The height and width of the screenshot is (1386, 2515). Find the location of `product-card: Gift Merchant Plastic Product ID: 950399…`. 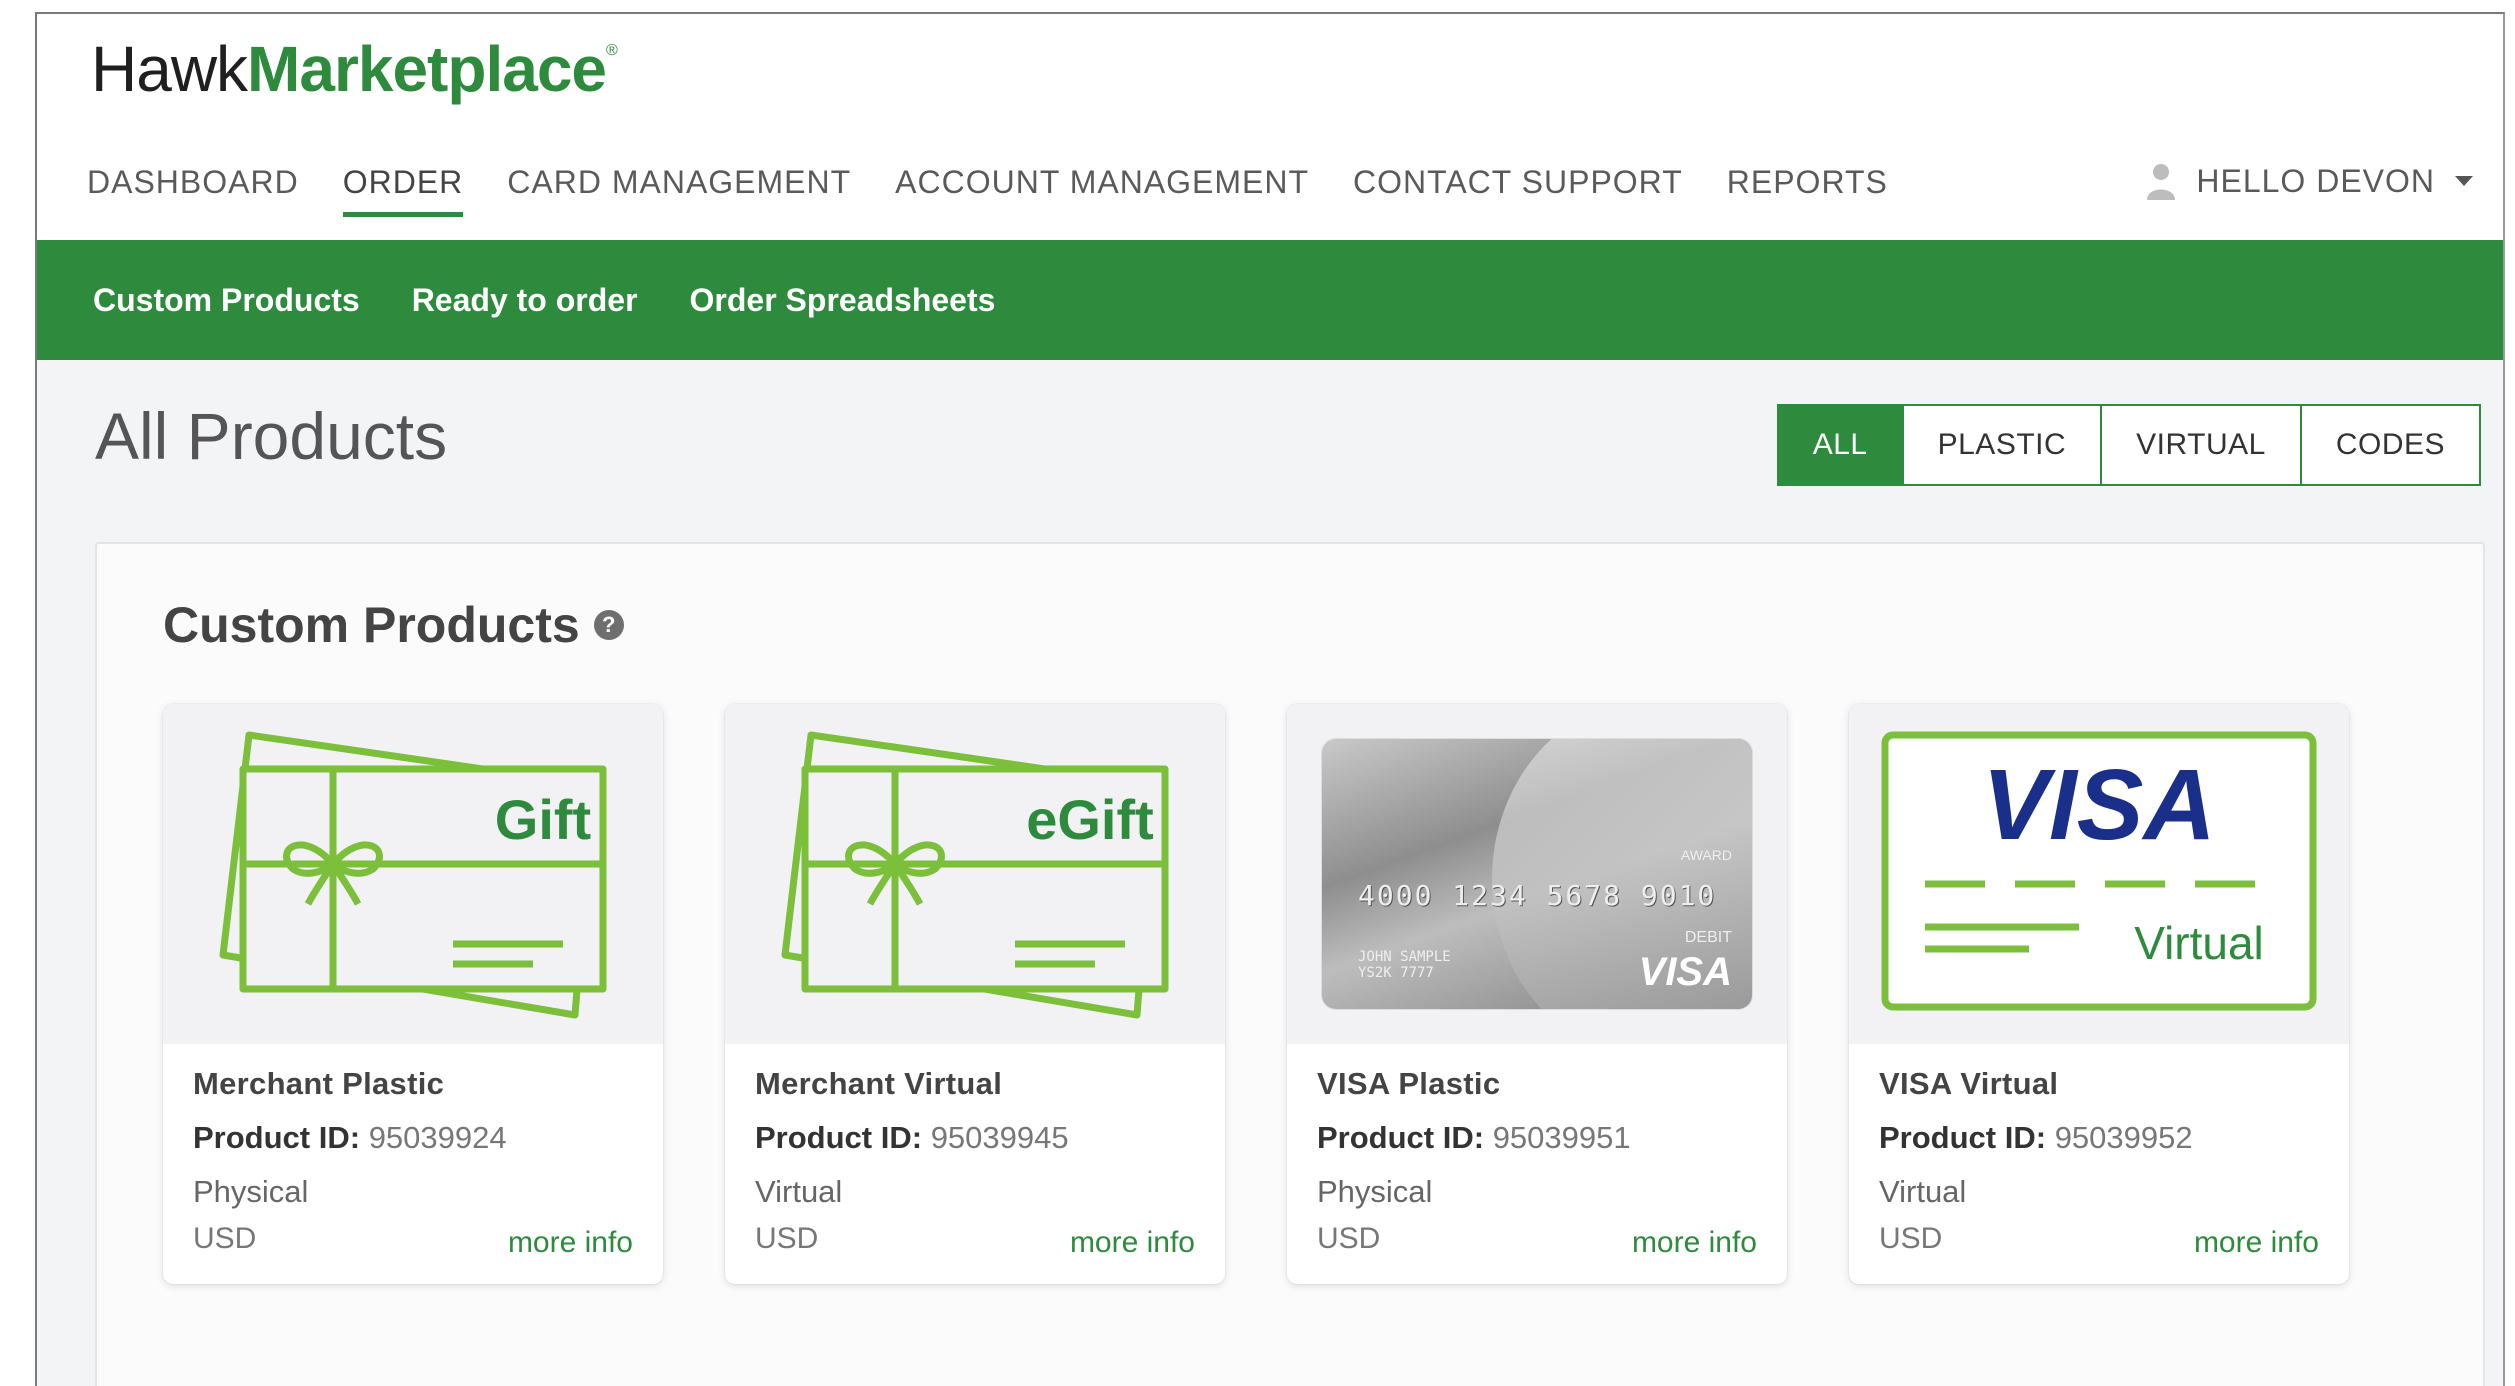

product-card: Gift Merchant Plastic Product ID: 950399… is located at coordinates (413, 994).